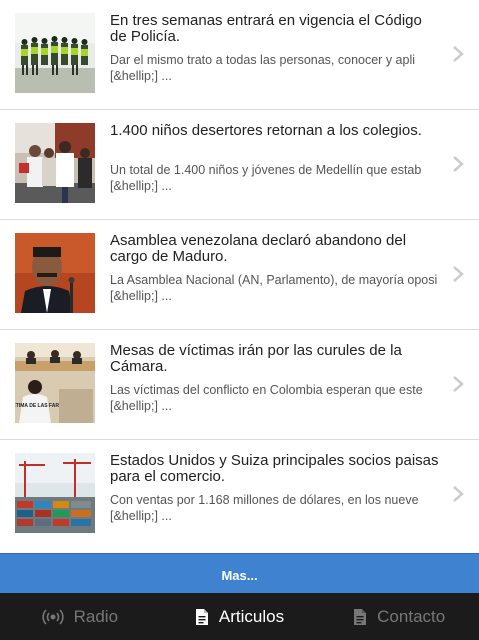 Image resolution: width=479 pixels, height=640 pixels. I want to click on tab-articulos: Articulos, so click(240, 616).